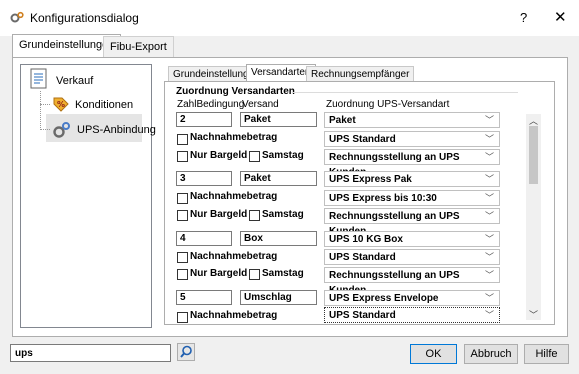 This screenshot has width=579, height=374. I want to click on title-bar: Konfigurationsdialog ? ✕, so click(289, 18).